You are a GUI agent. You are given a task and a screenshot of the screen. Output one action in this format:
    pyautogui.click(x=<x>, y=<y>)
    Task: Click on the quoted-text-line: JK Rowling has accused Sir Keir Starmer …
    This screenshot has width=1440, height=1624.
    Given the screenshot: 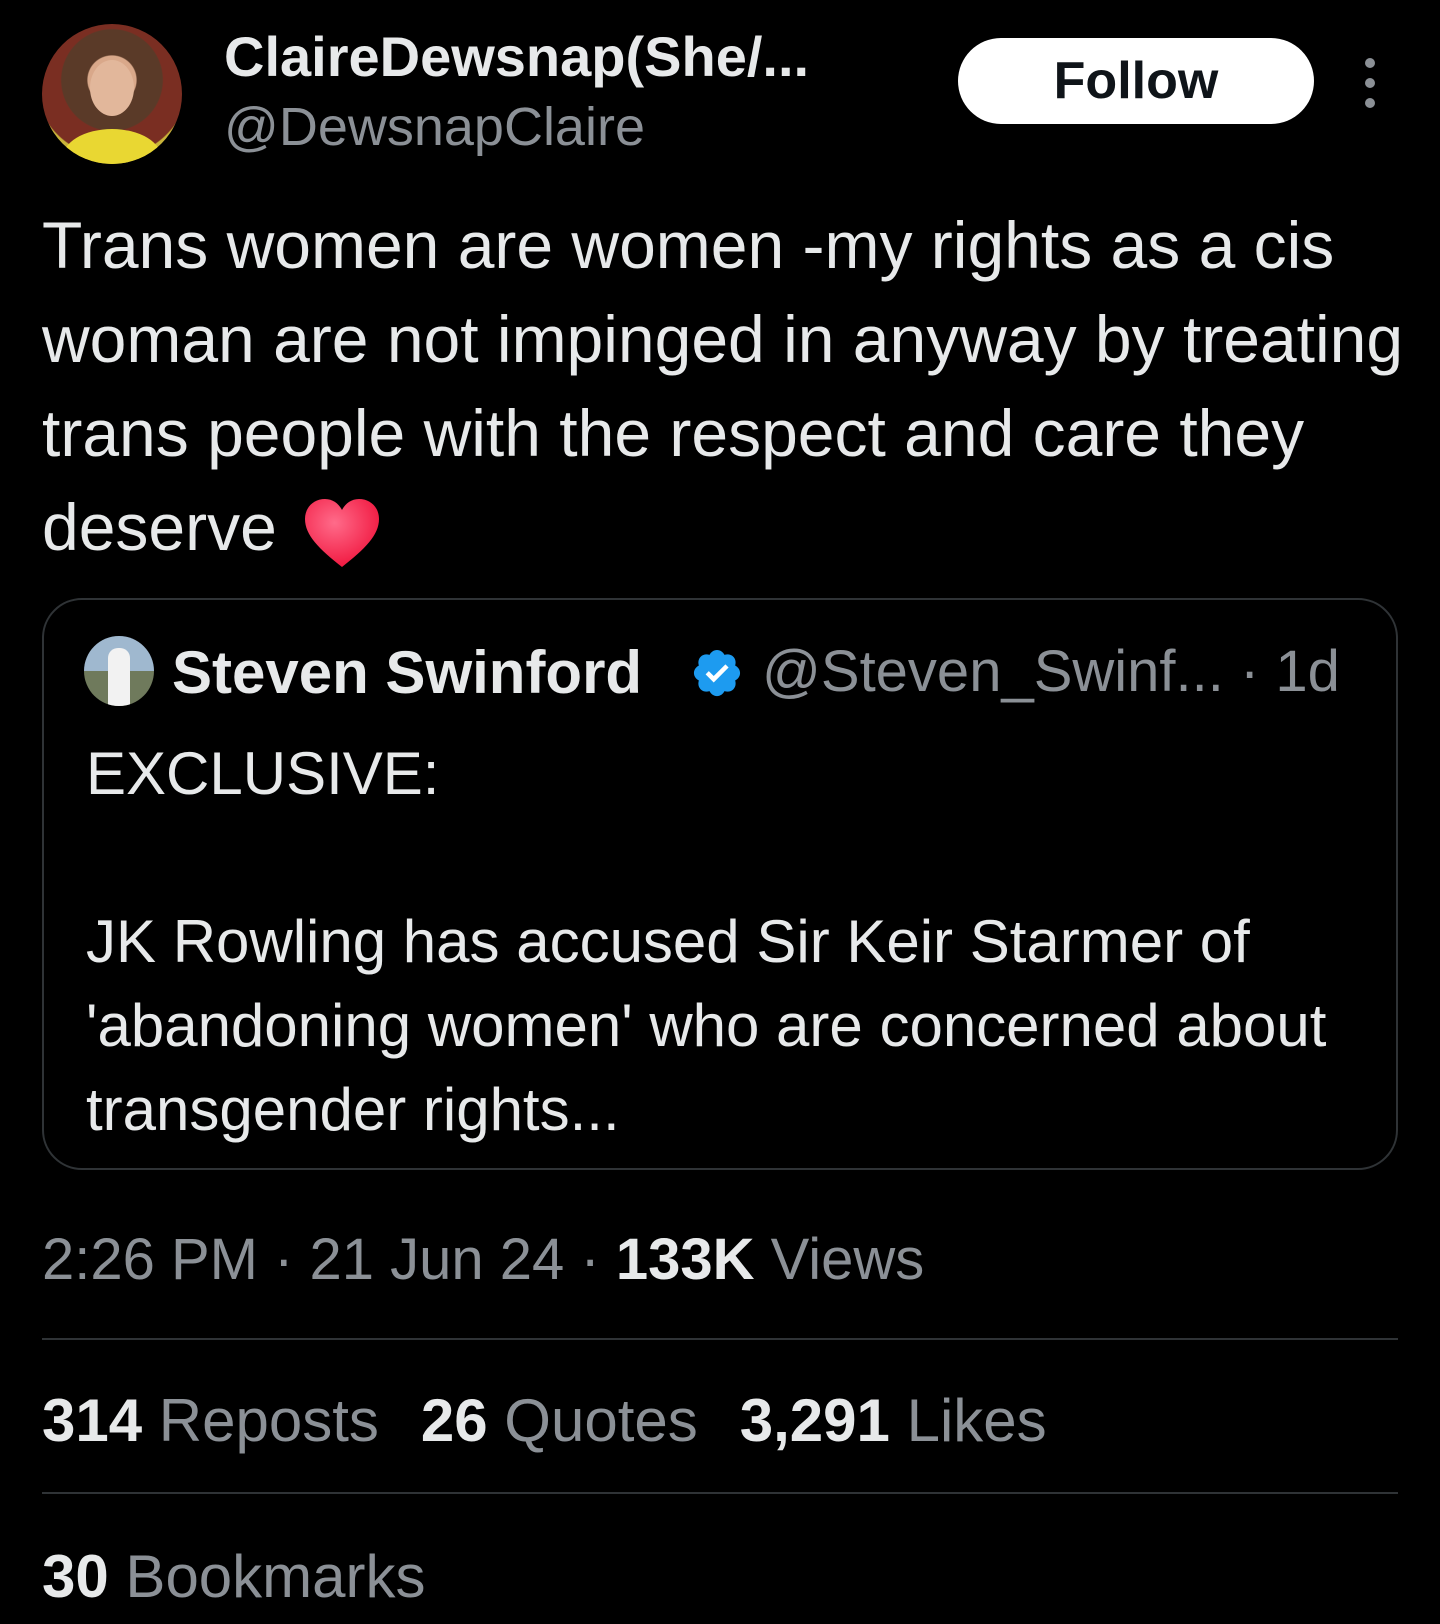 What is the action you would take?
    pyautogui.click(x=706, y=1025)
    